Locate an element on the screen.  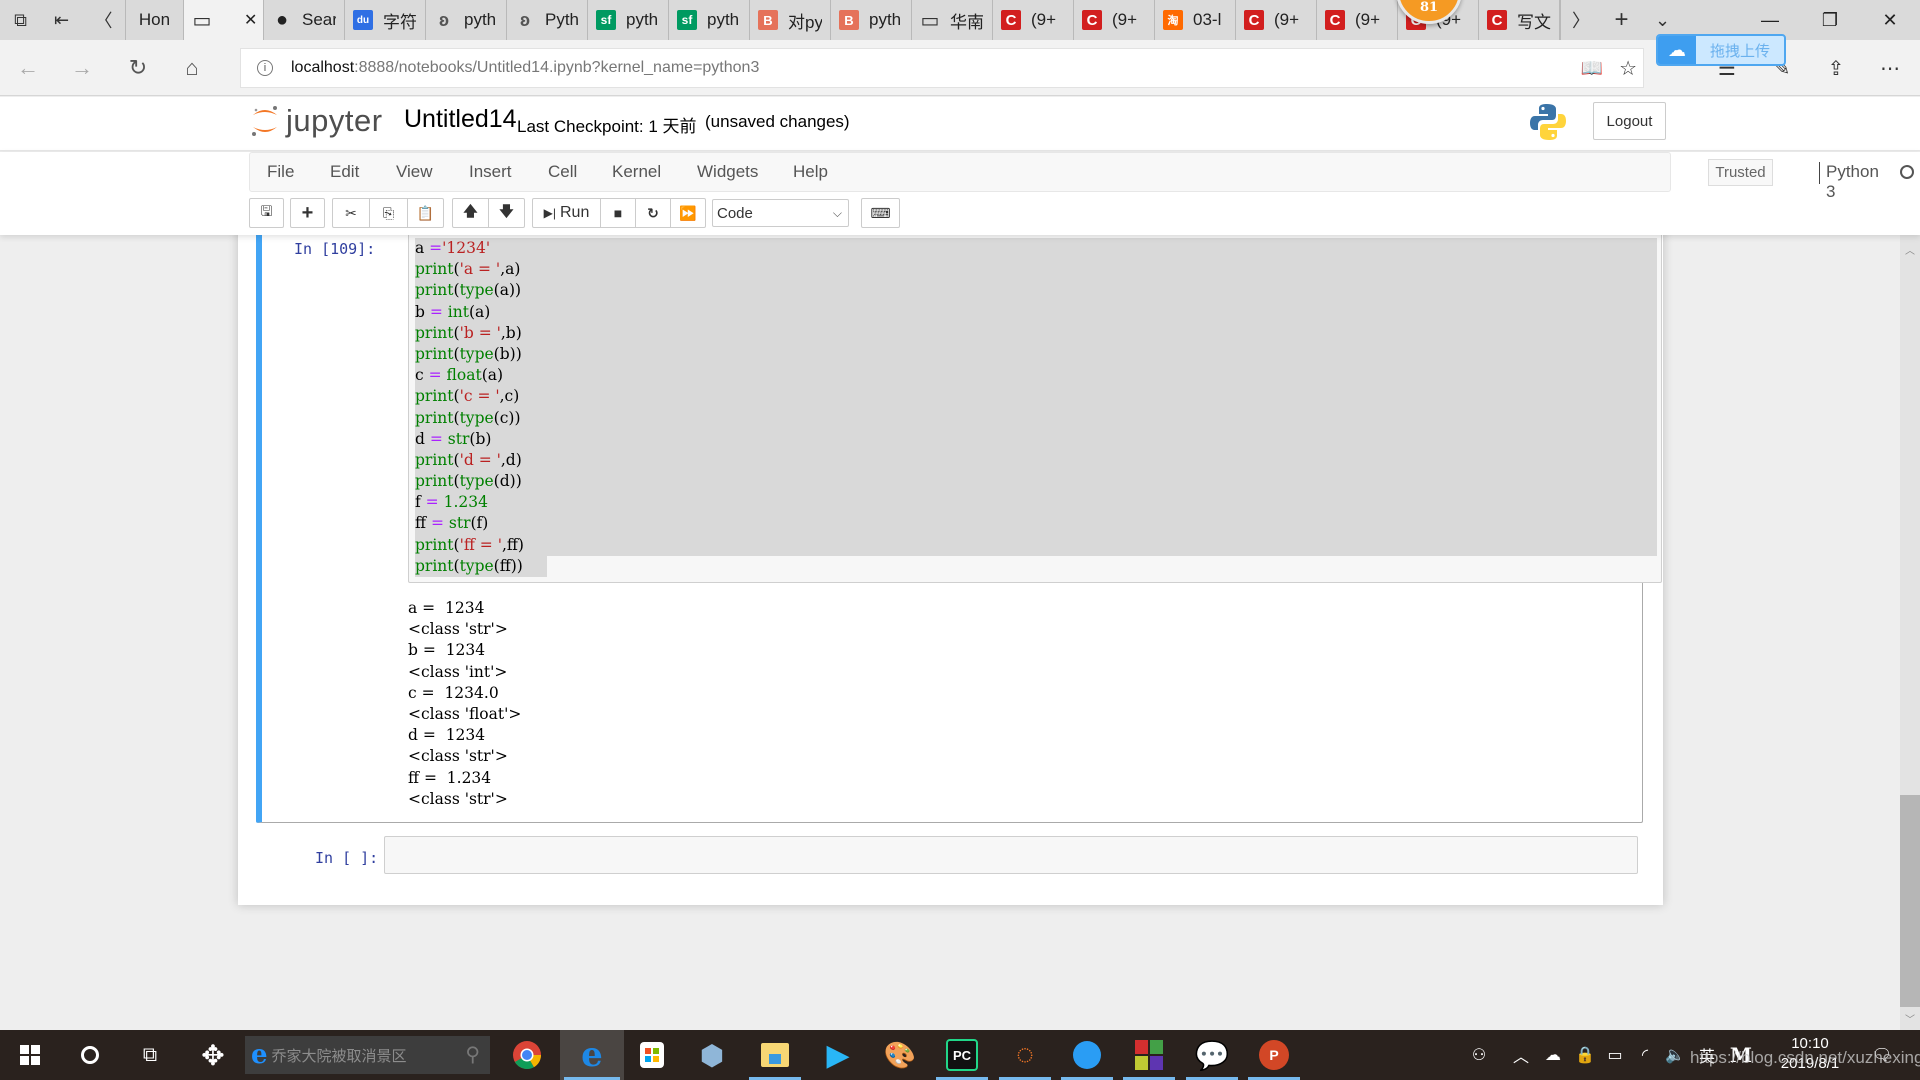
scrollbar-thumb is located at coordinates (1910, 901).